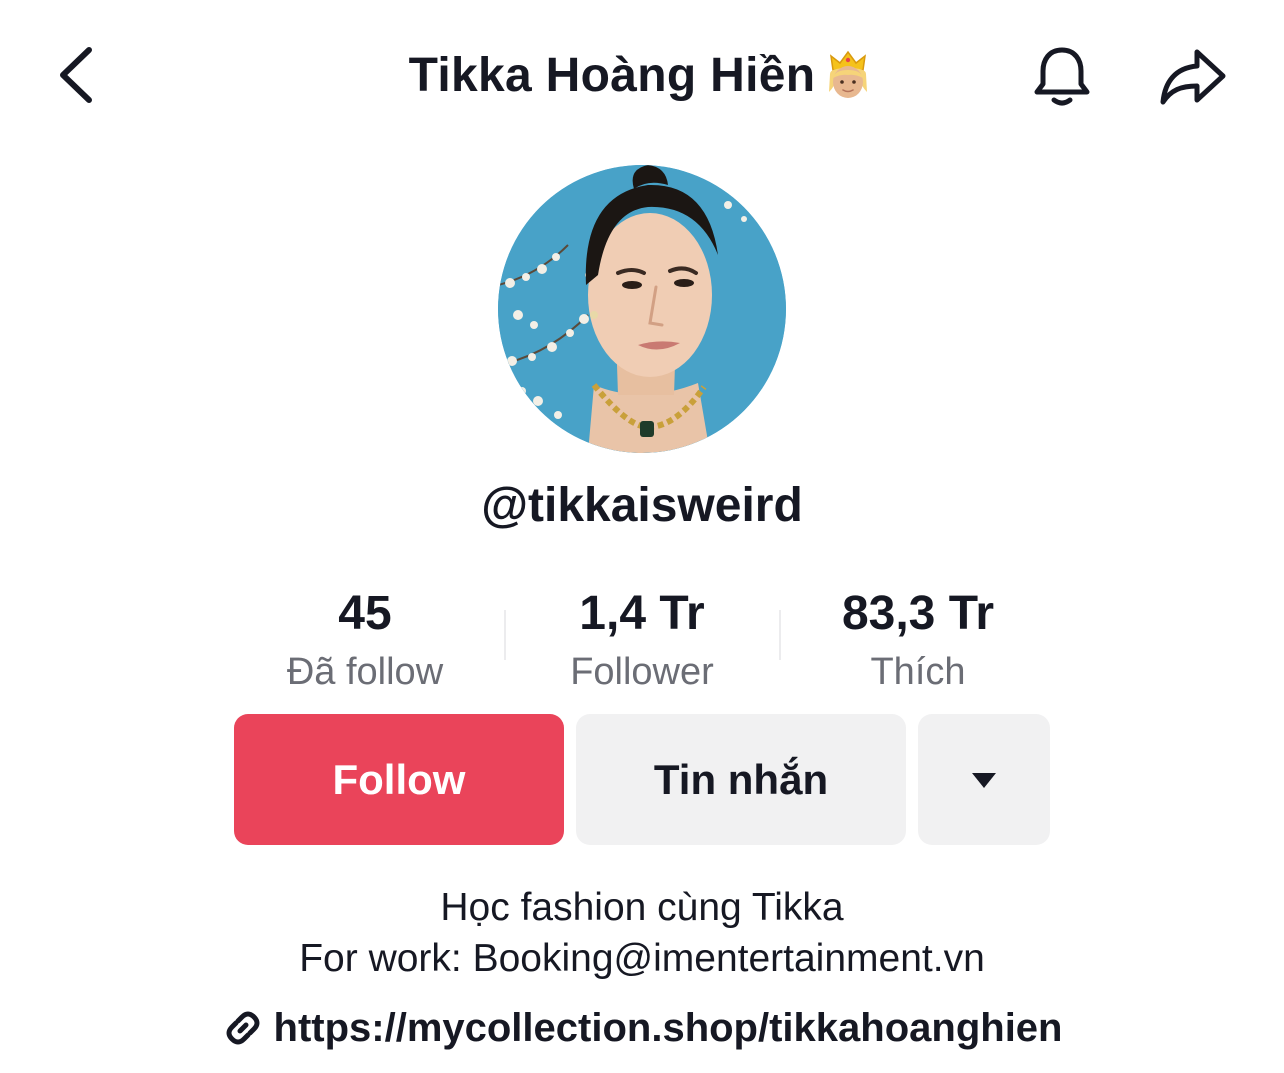 This screenshot has height=1073, width=1284. What do you see at coordinates (642, 907) in the screenshot?
I see `bio-line: Học fashion cùng Tikka` at bounding box center [642, 907].